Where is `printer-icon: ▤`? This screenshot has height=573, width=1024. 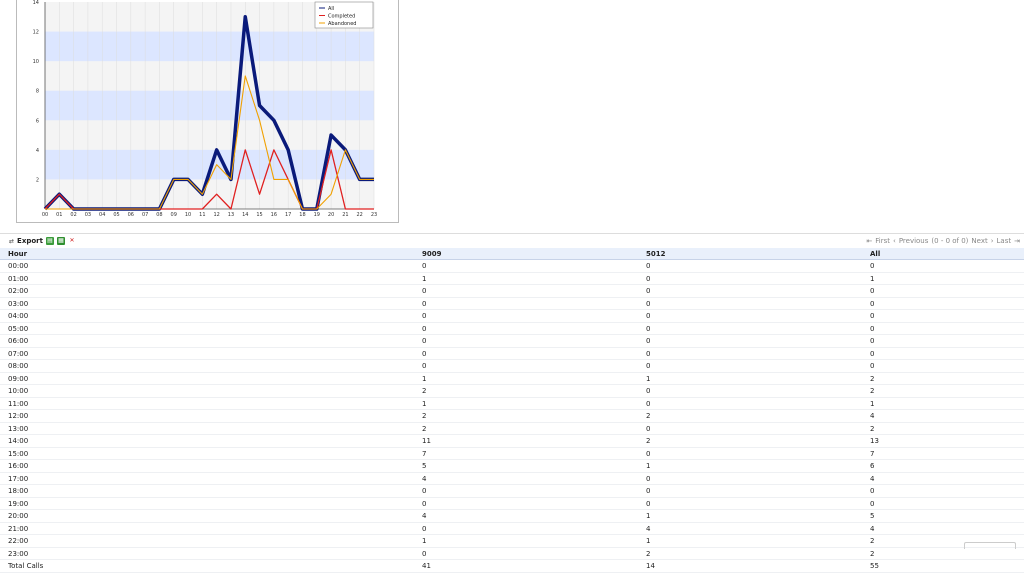 printer-icon: ▤ is located at coordinates (49, 241).